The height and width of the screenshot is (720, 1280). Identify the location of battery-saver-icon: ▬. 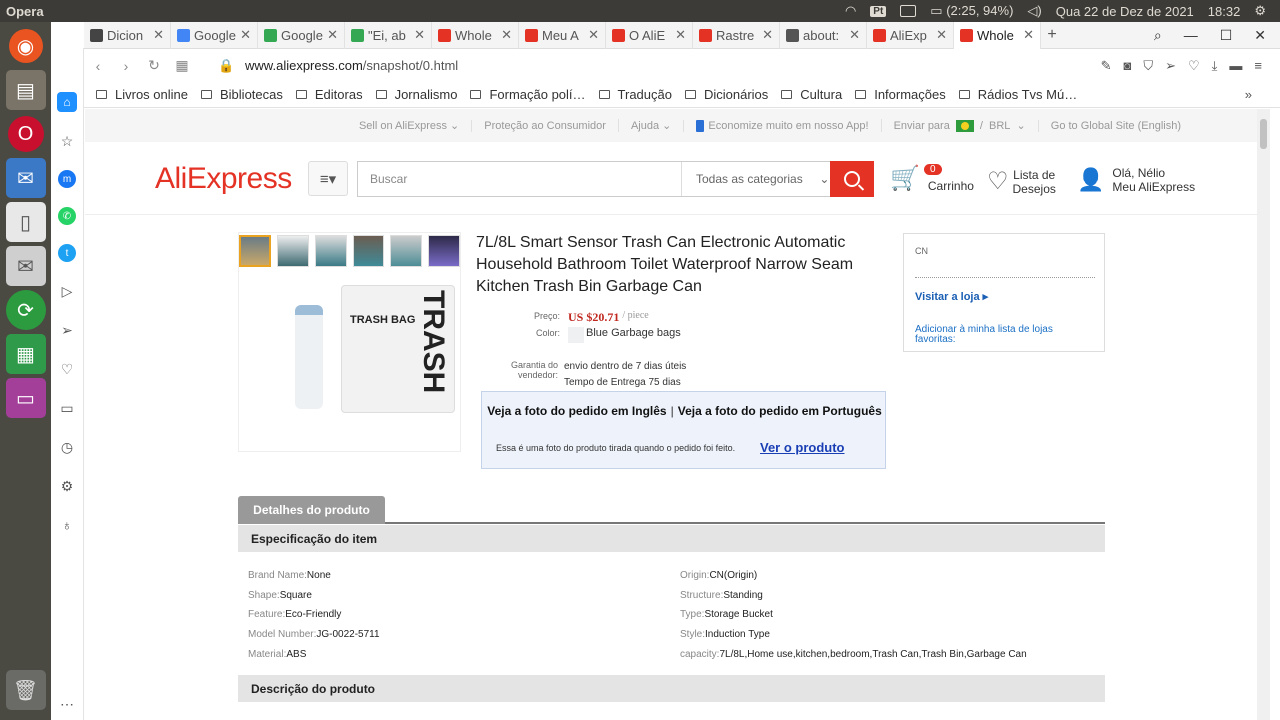
(1235, 66).